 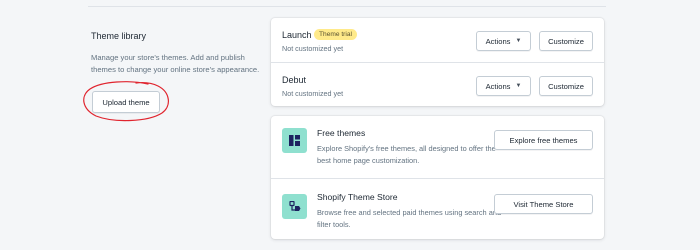 What do you see at coordinates (335, 34) in the screenshot?
I see `theme-trial-badge: Theme trial` at bounding box center [335, 34].